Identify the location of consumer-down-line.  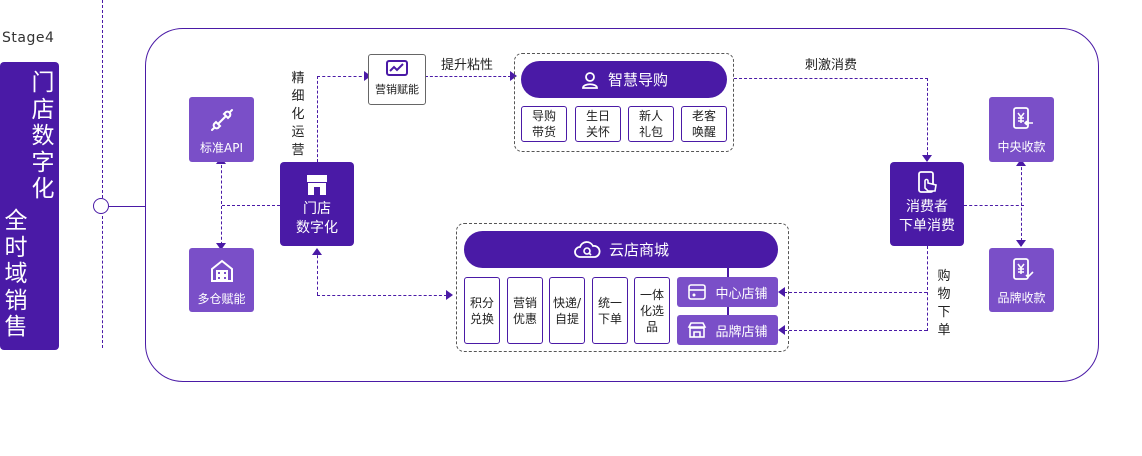
(927, 119).